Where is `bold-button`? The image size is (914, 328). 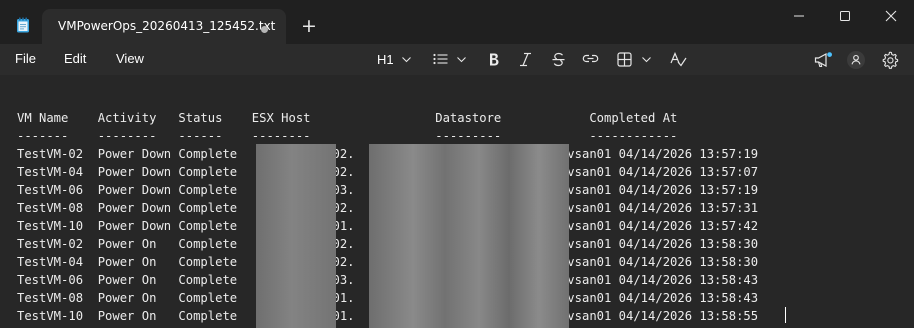 bold-button is located at coordinates (495, 60).